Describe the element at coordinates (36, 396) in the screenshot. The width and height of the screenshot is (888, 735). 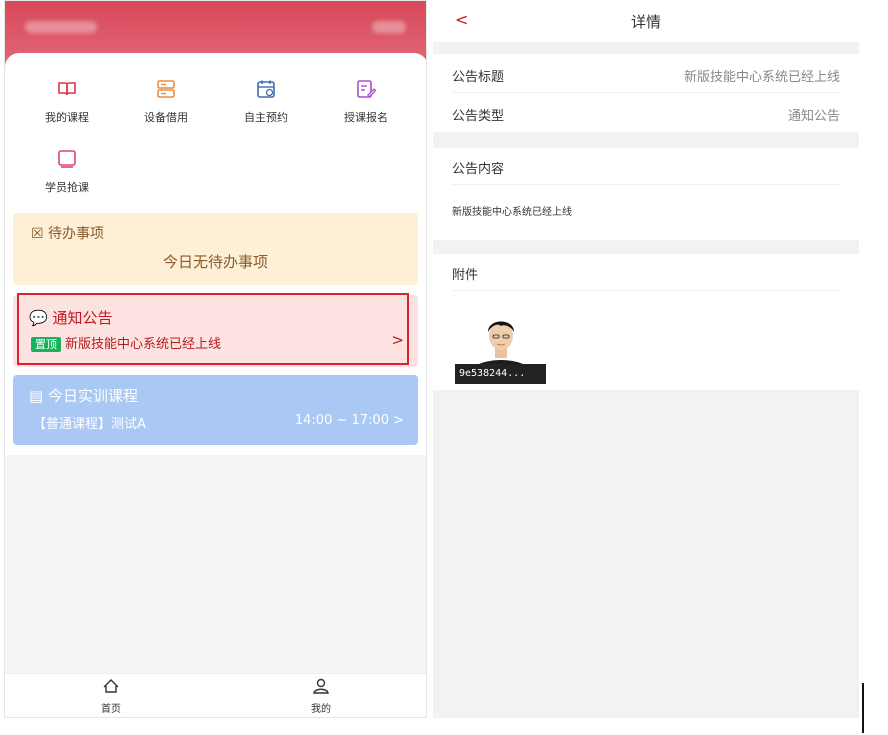
I see `list-icon: ▤` at that location.